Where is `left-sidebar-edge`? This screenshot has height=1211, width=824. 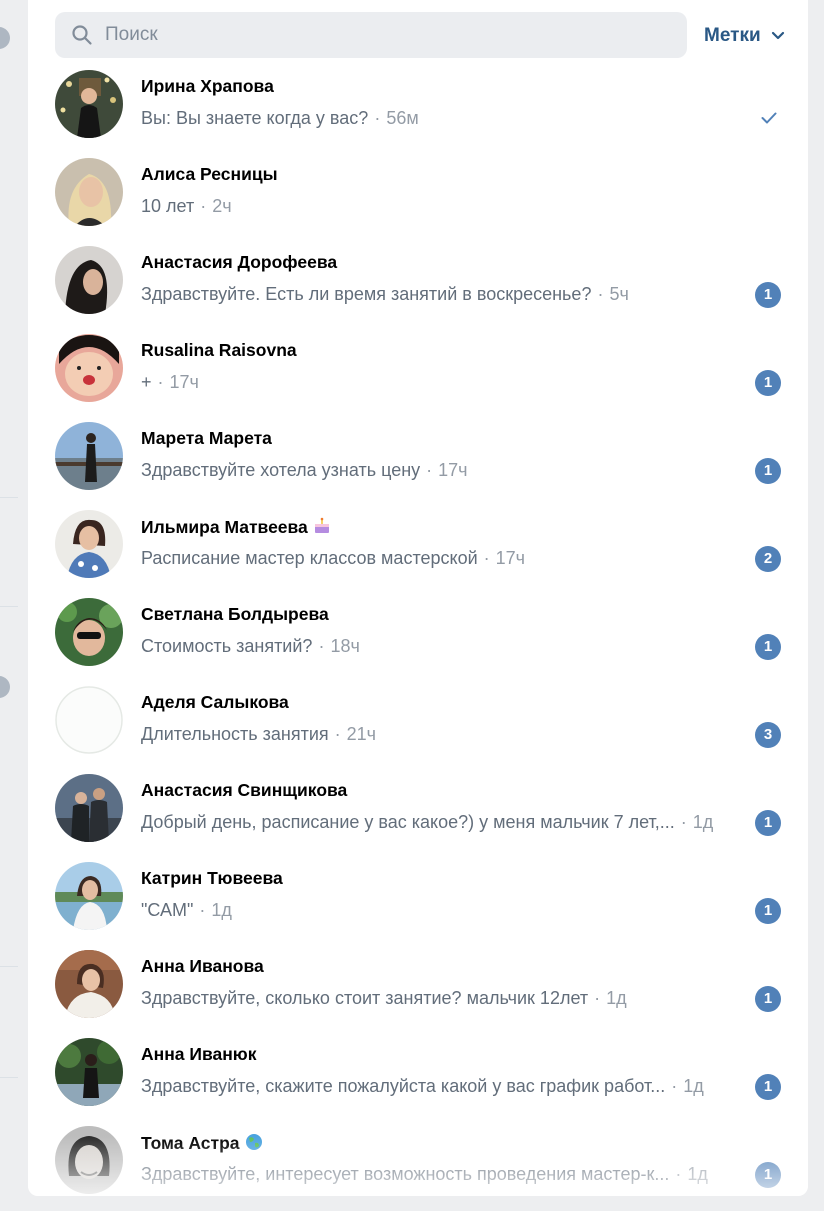
left-sidebar-edge is located at coordinates (14, 605).